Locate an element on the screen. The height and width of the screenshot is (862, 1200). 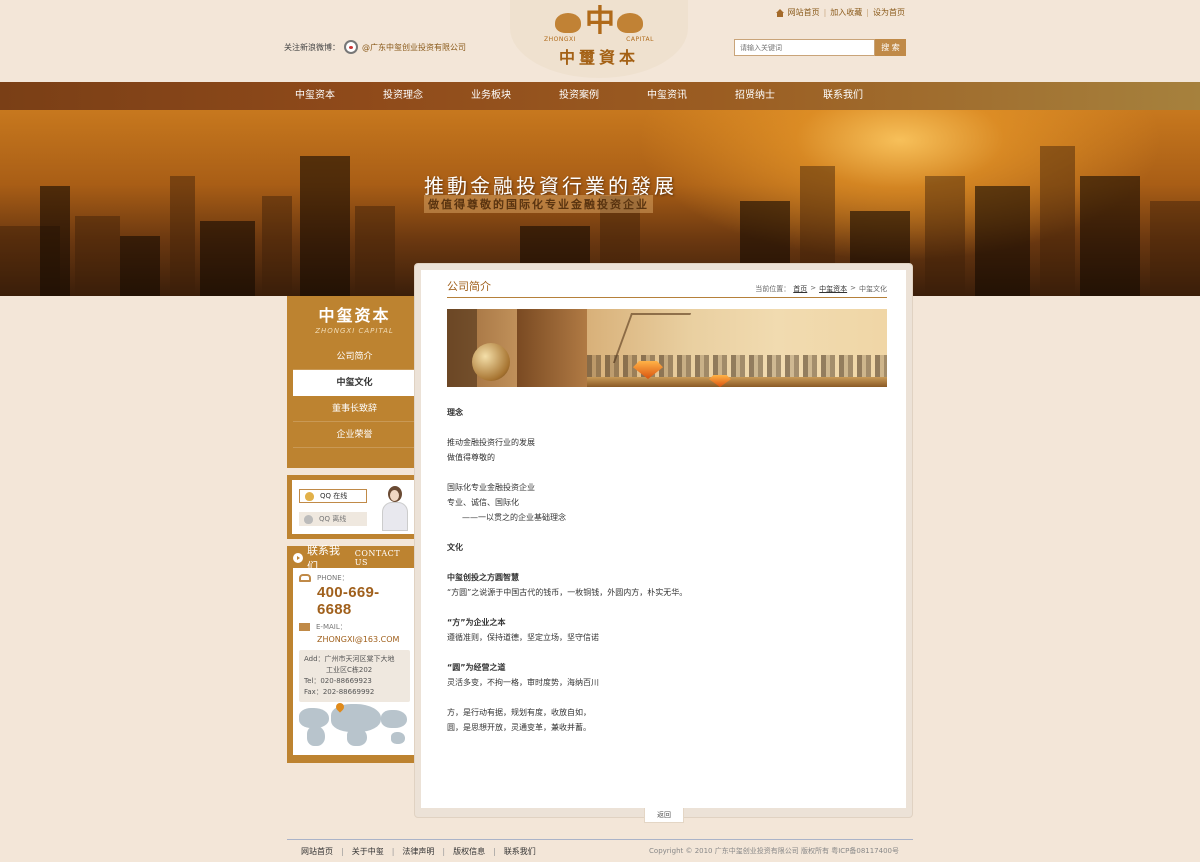
side-item-chairman: 董事长致辞 is located at coordinates (354, 409).